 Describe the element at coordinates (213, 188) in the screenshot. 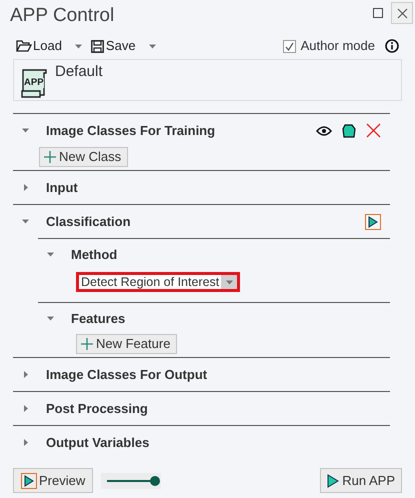

I see `section-title: Input` at that location.